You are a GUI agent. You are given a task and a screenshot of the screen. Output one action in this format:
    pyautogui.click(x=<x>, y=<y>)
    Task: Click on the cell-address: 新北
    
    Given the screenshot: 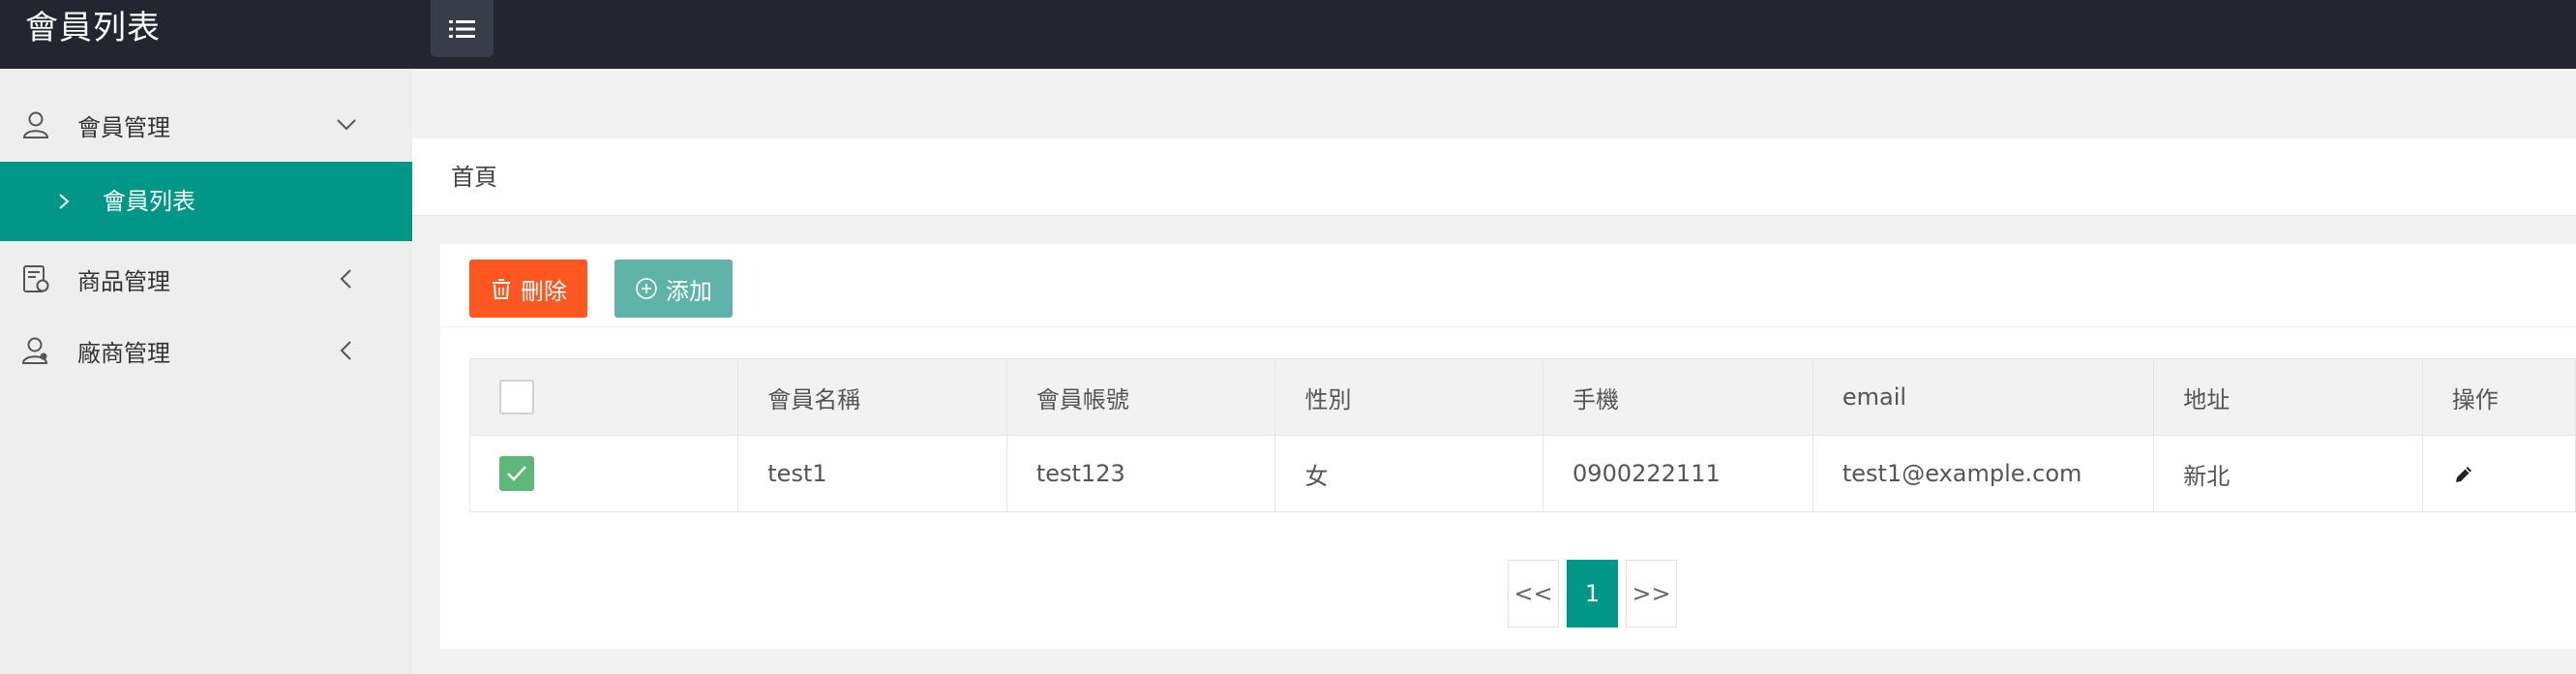 What is the action you would take?
    pyautogui.click(x=2288, y=473)
    